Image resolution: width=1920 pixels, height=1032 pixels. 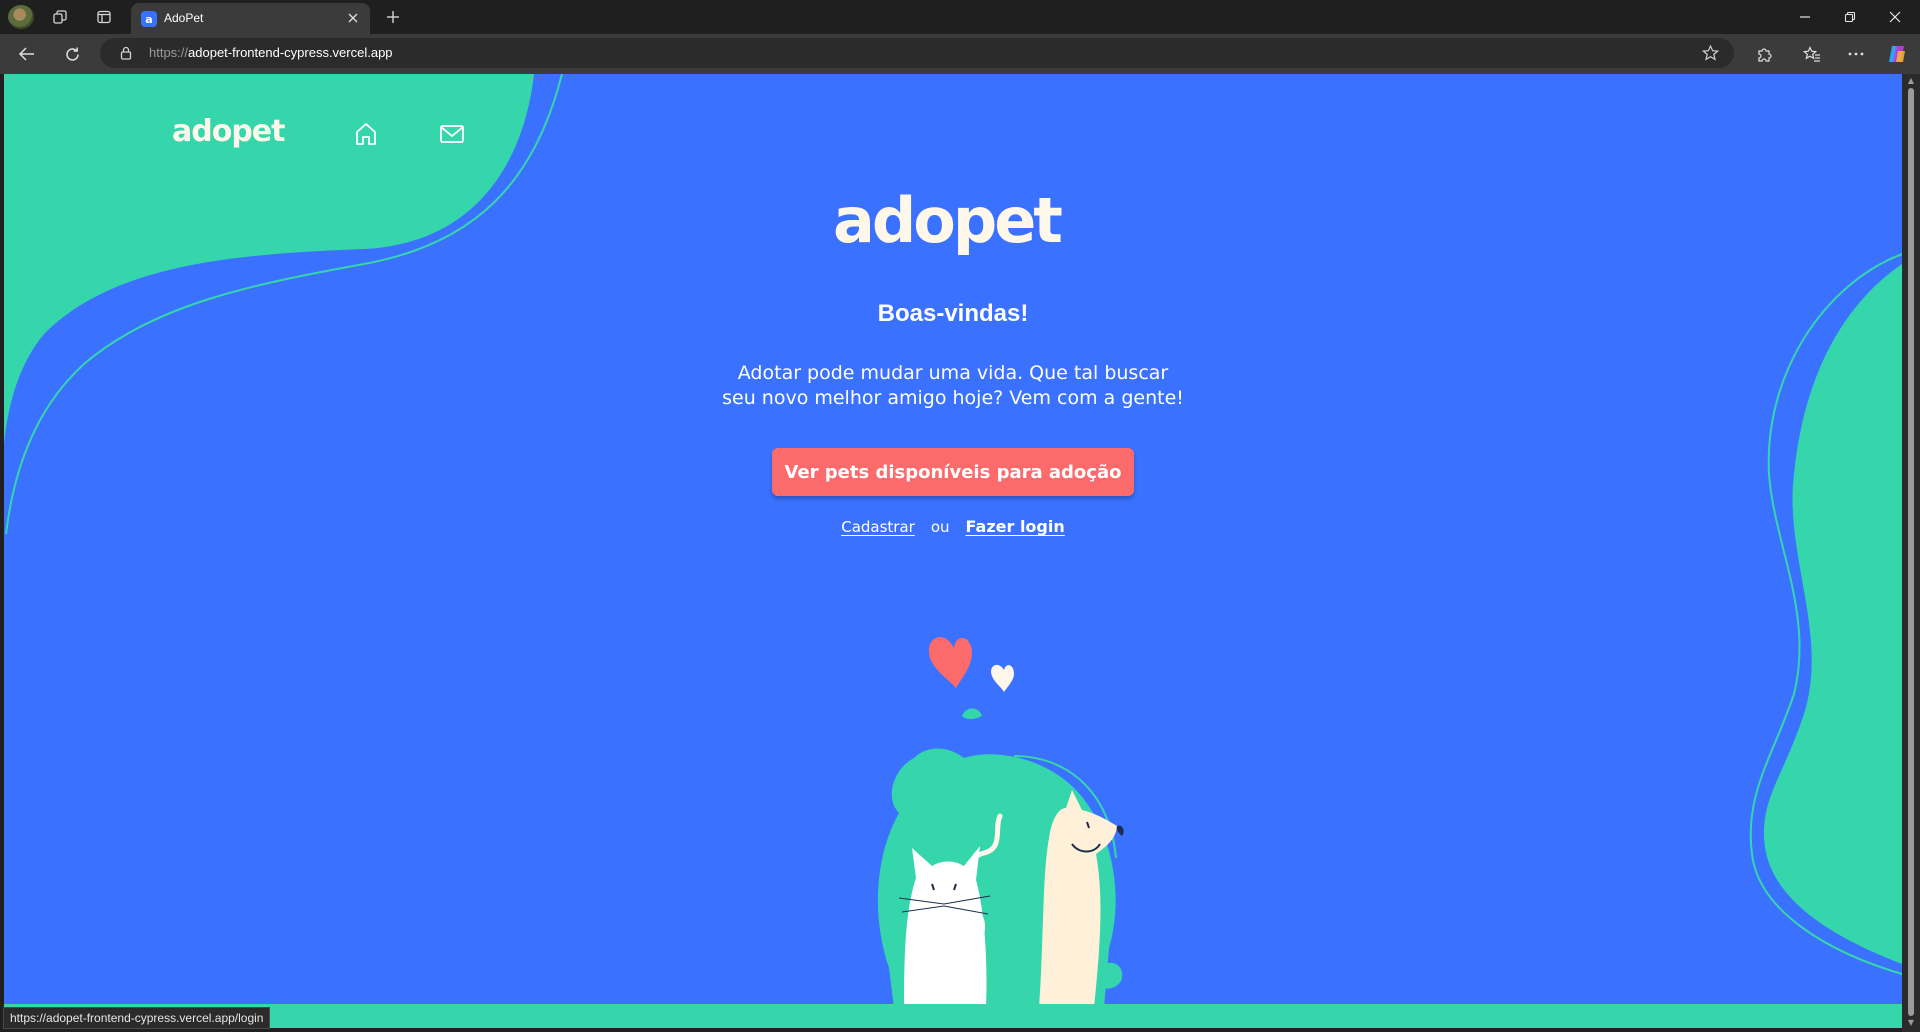 I want to click on footer-strip, so click(x=953, y=1016).